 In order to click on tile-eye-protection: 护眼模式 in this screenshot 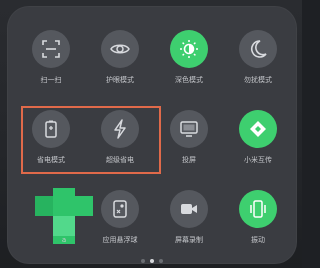, I will do `click(120, 52)`.